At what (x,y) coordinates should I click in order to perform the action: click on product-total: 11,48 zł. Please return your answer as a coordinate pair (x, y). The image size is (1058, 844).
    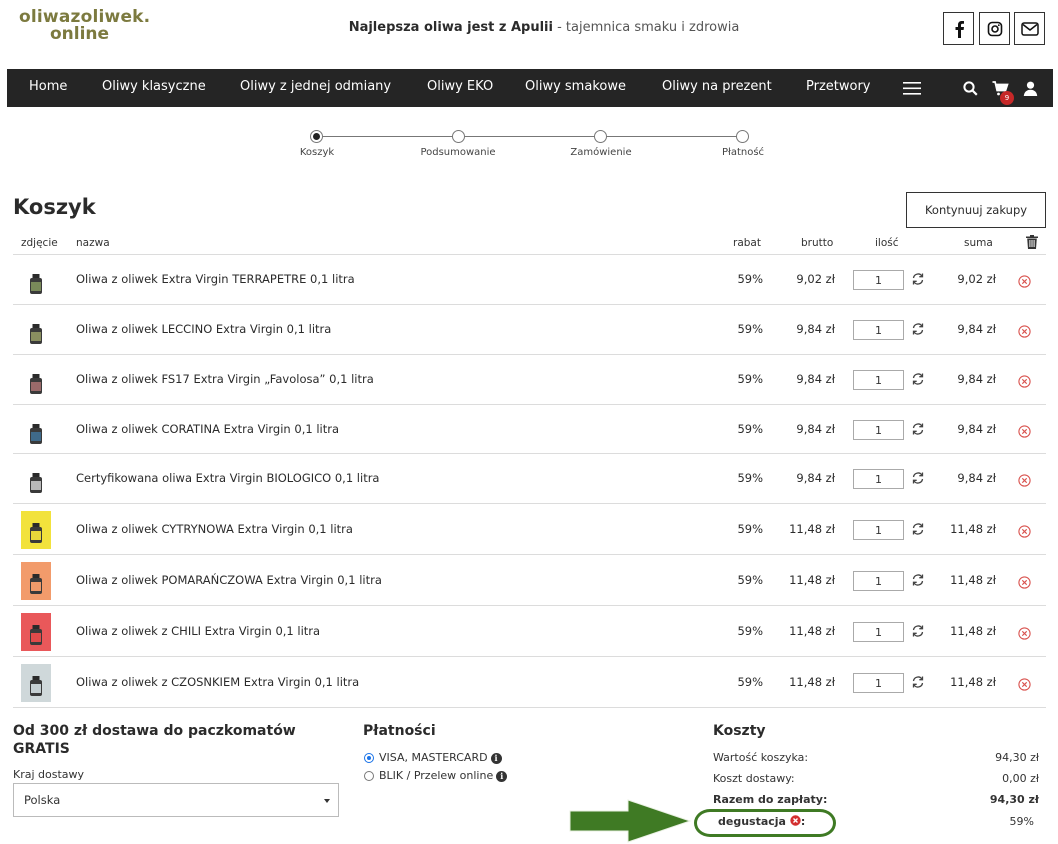
    Looking at the image, I should click on (973, 682).